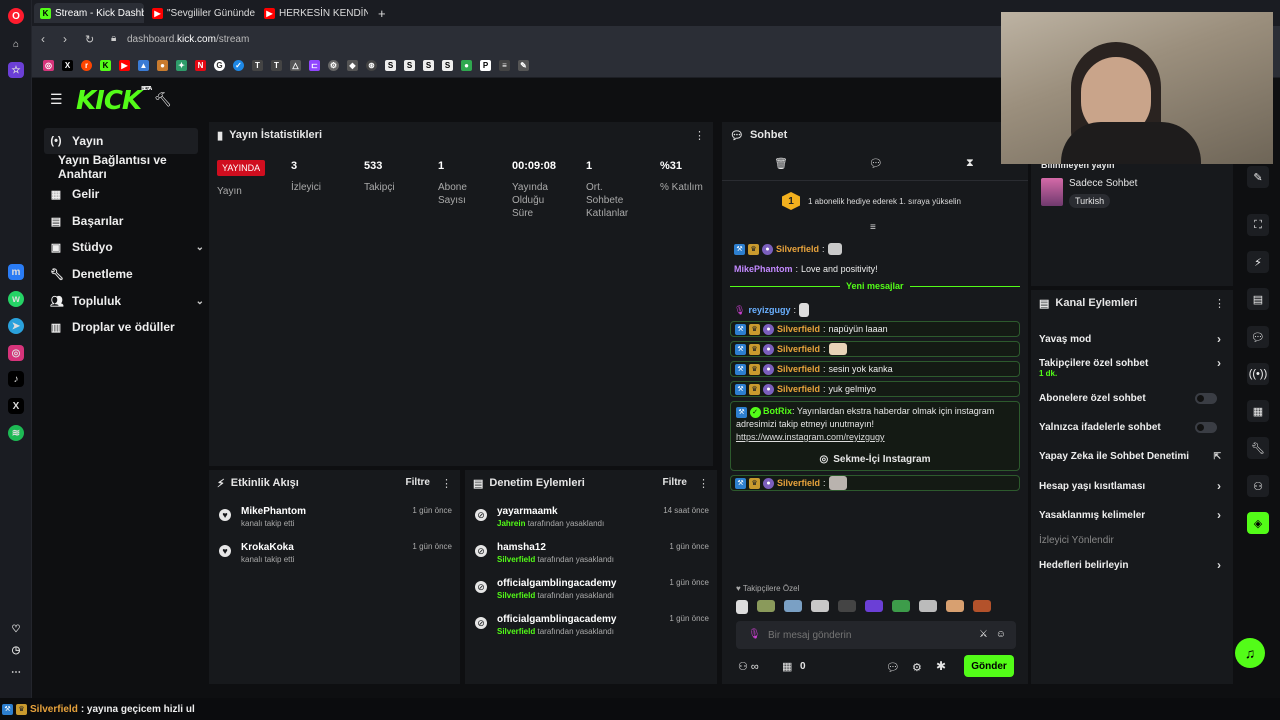  I want to click on star-icon: ☆, so click(16, 70).